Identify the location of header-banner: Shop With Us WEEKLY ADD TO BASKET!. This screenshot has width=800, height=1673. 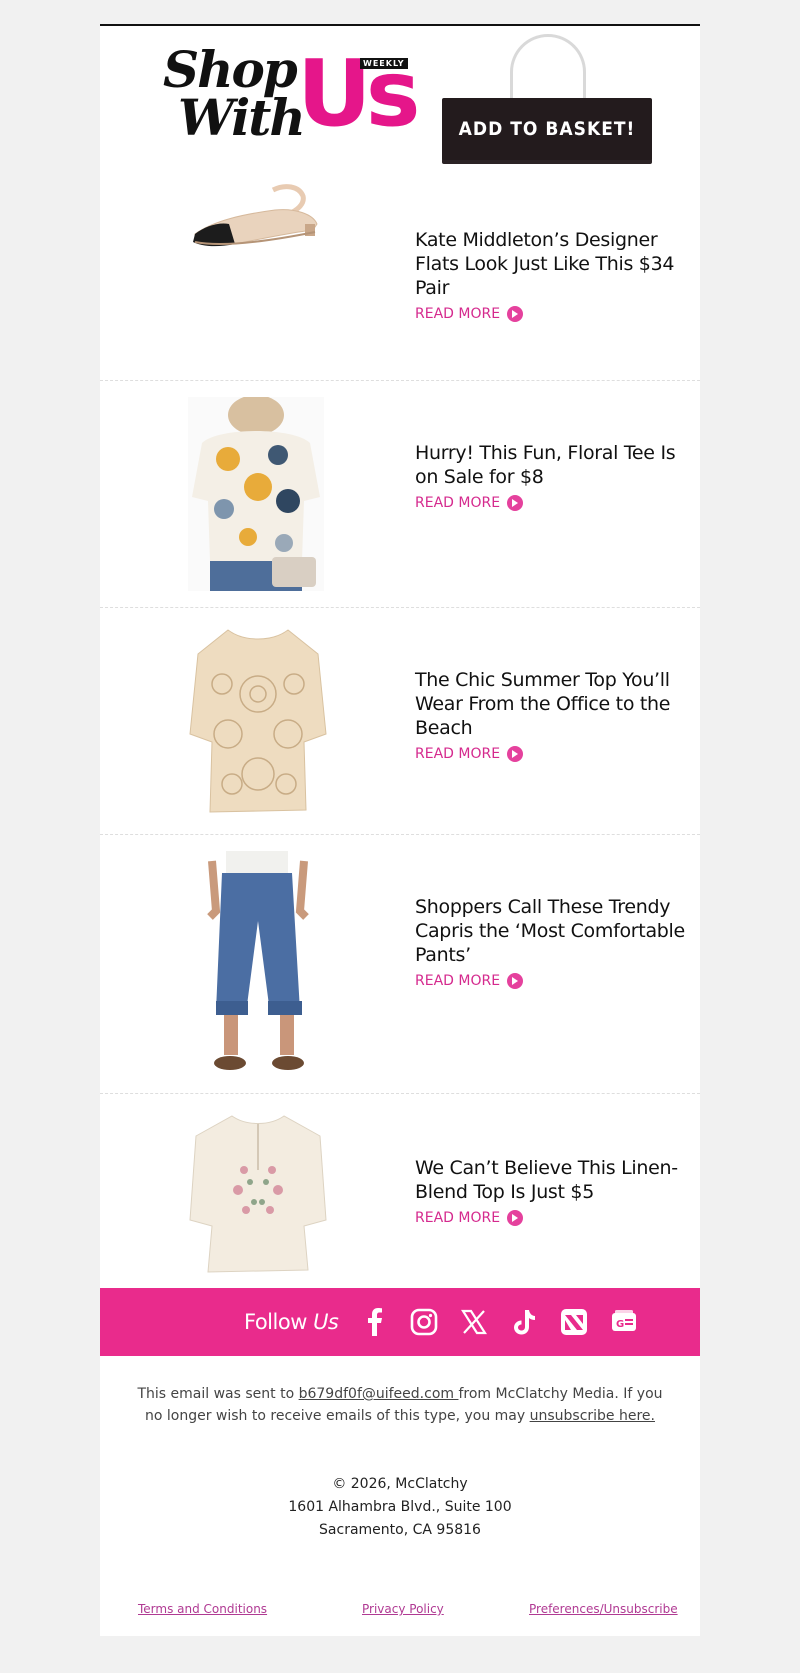
(400, 101).